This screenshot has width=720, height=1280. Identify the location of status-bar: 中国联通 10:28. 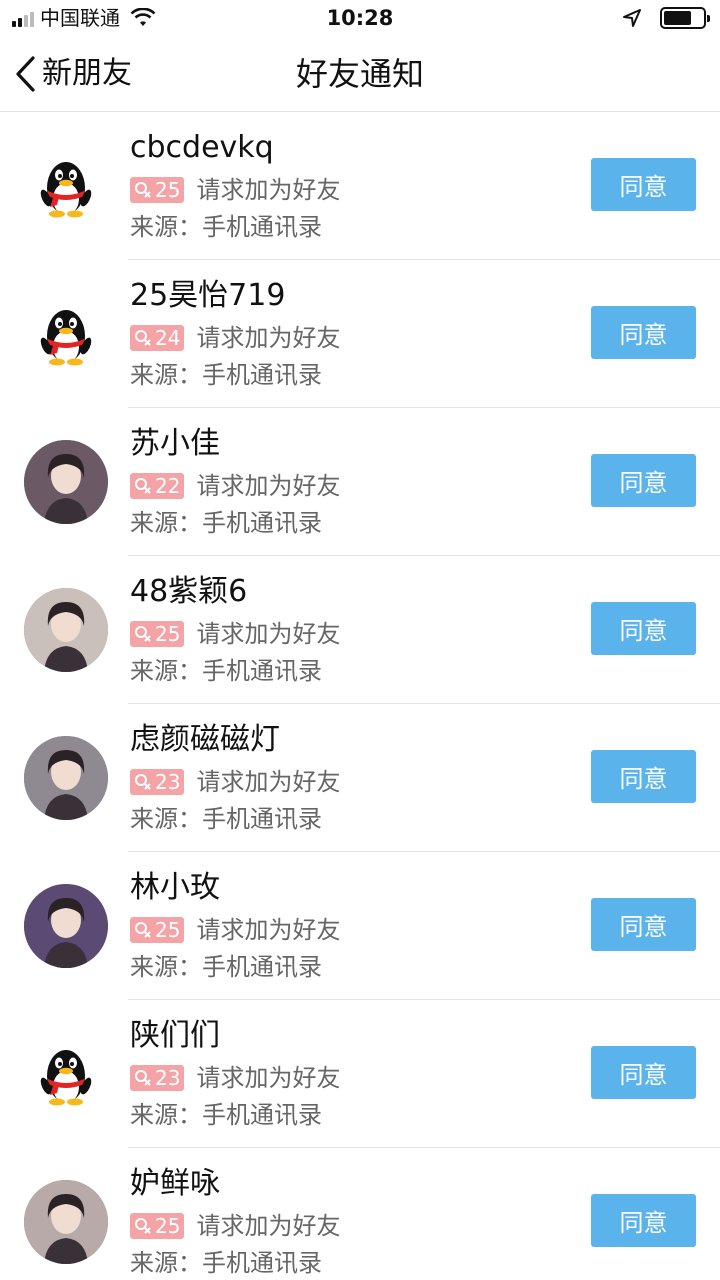
(360, 18).